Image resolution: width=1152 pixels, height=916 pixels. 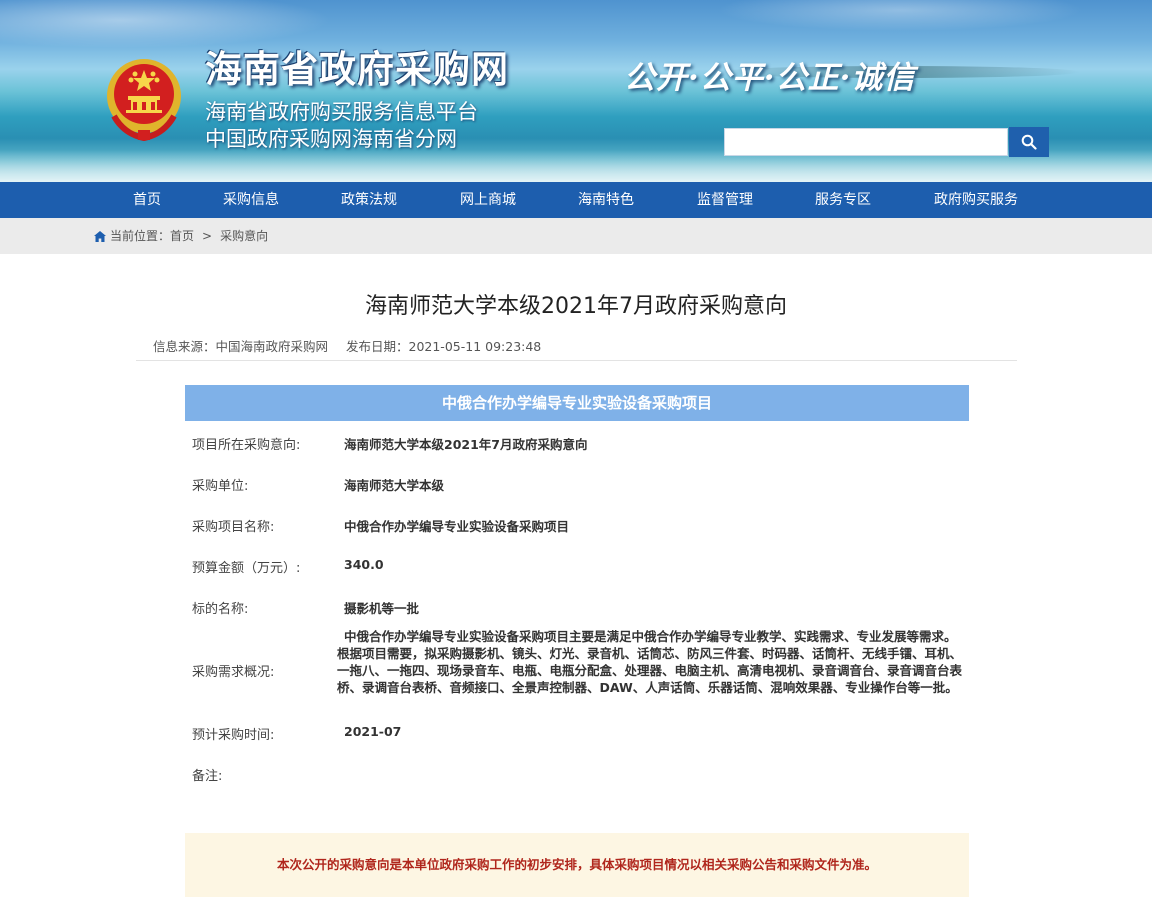 What do you see at coordinates (220, 486) in the screenshot?
I see `row-label-unit: 采购单位:` at bounding box center [220, 486].